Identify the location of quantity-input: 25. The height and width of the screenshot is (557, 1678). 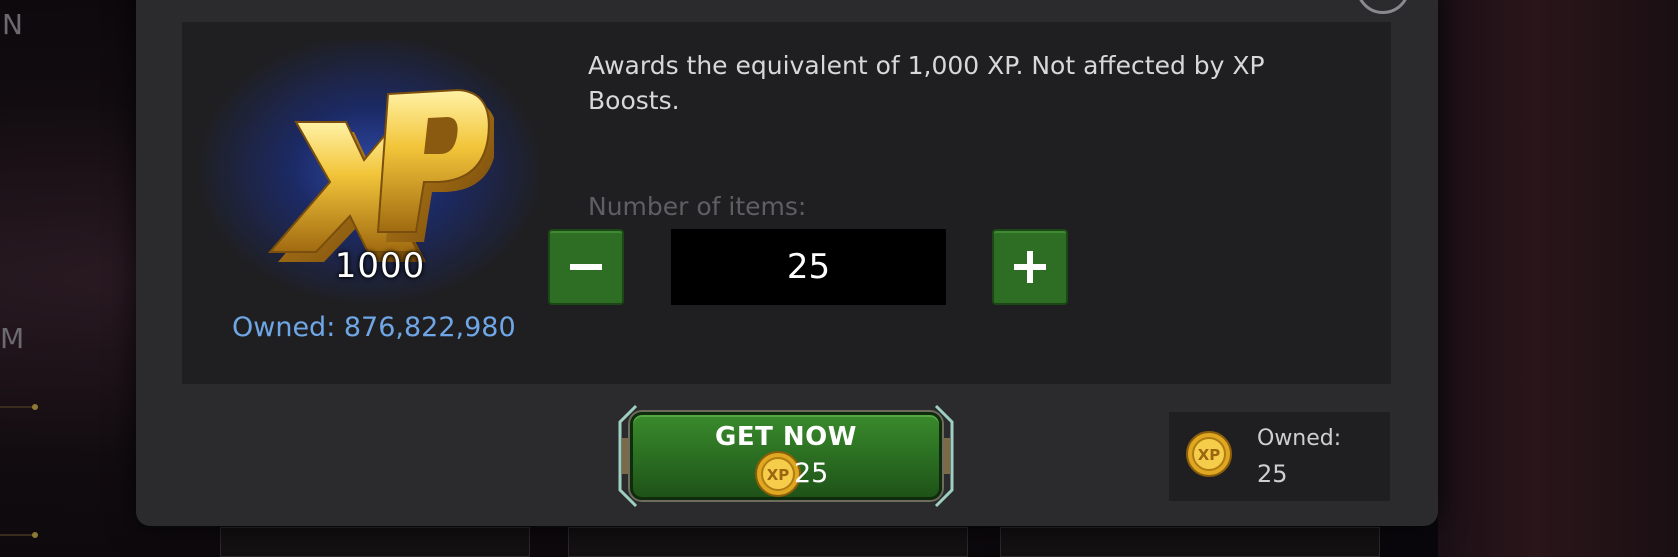
(808, 267).